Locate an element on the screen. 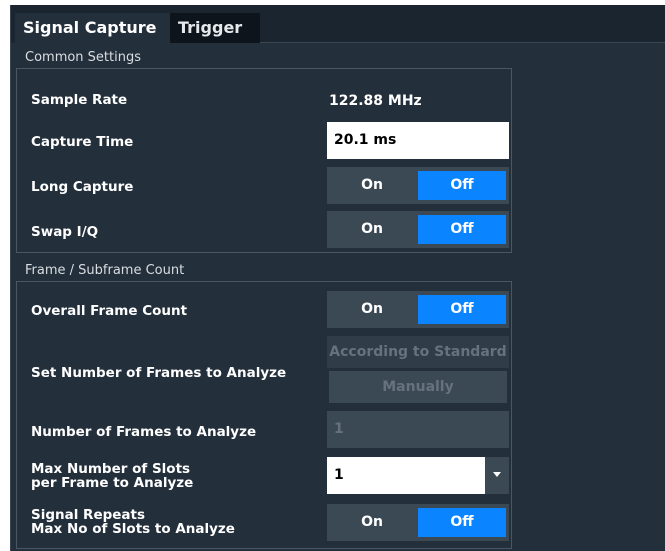 The image size is (665, 551). signal-repeats-toggle: On Off is located at coordinates (418, 522).